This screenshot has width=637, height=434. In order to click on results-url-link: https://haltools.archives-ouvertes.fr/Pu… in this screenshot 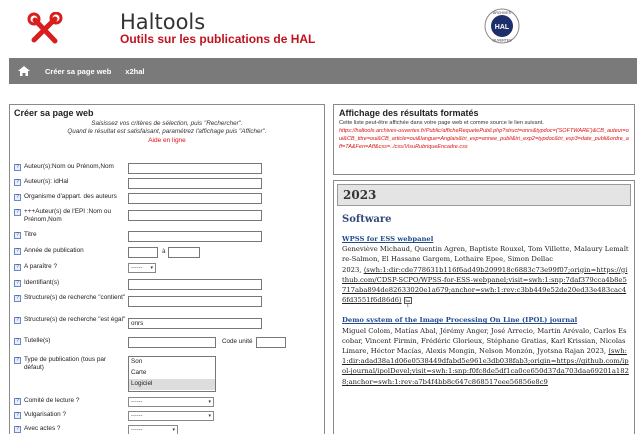, I will do `click(484, 139)`.